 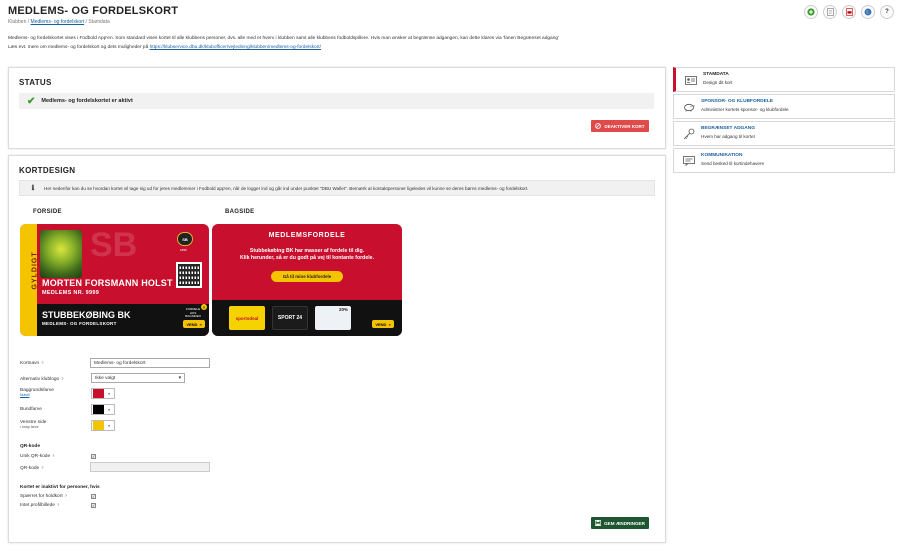 I want to click on left-color-picker: ▾, so click(x=103, y=425).